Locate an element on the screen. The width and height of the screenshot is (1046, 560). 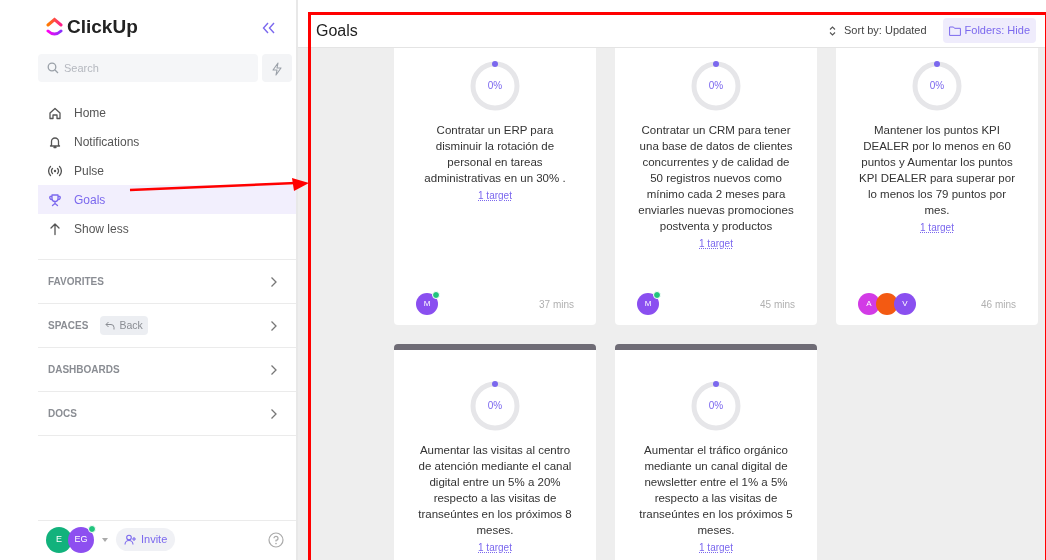
nav-item: Notifications is located at coordinates (167, 141).